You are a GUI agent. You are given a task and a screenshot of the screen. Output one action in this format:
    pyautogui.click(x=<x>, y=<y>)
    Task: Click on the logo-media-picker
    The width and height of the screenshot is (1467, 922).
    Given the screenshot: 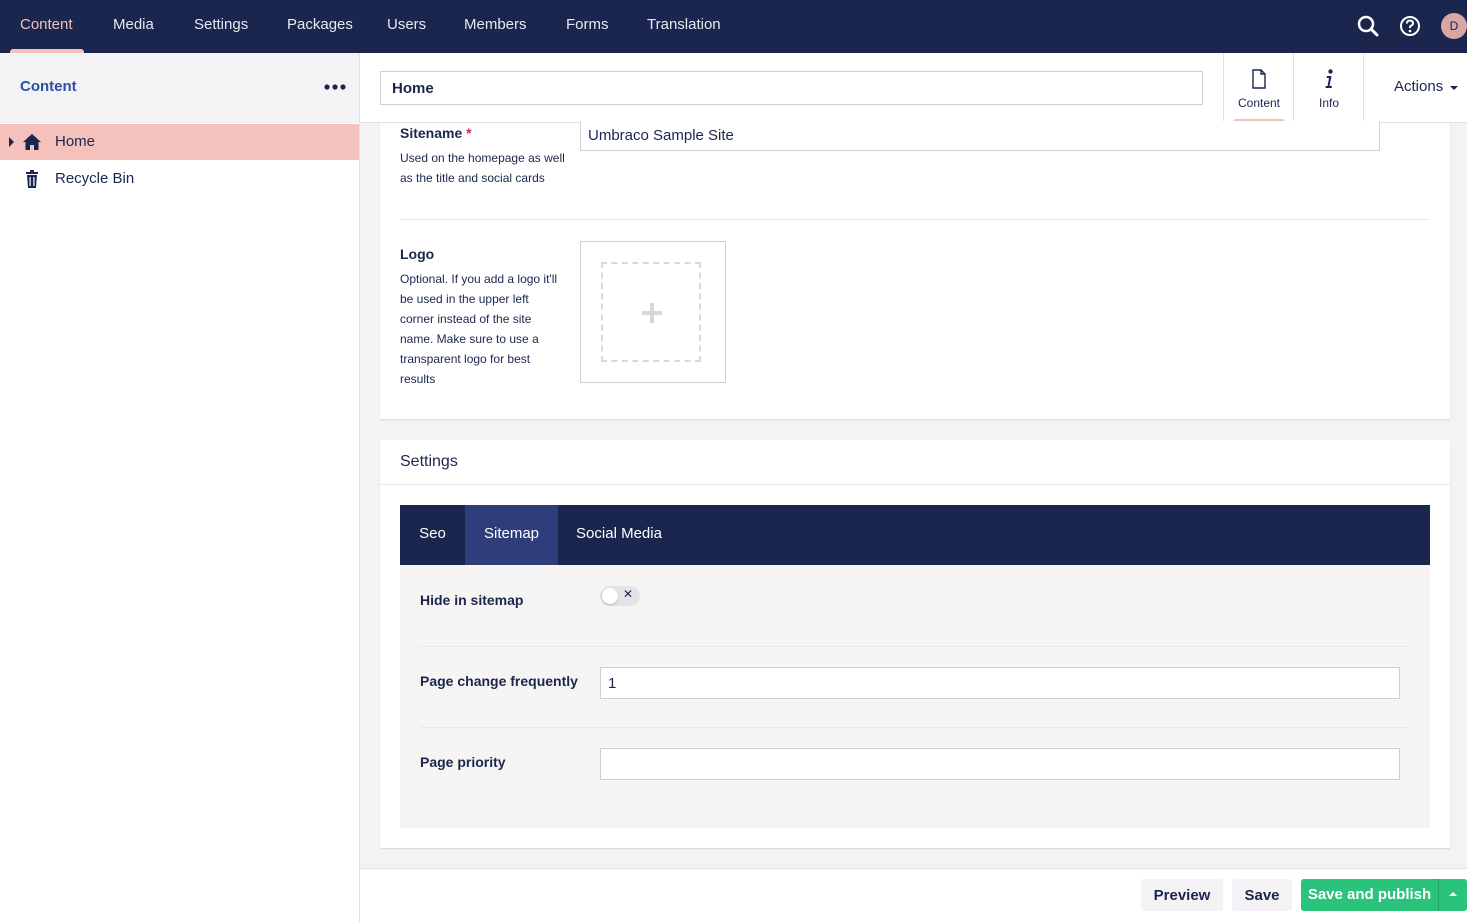 What is the action you would take?
    pyautogui.click(x=653, y=312)
    